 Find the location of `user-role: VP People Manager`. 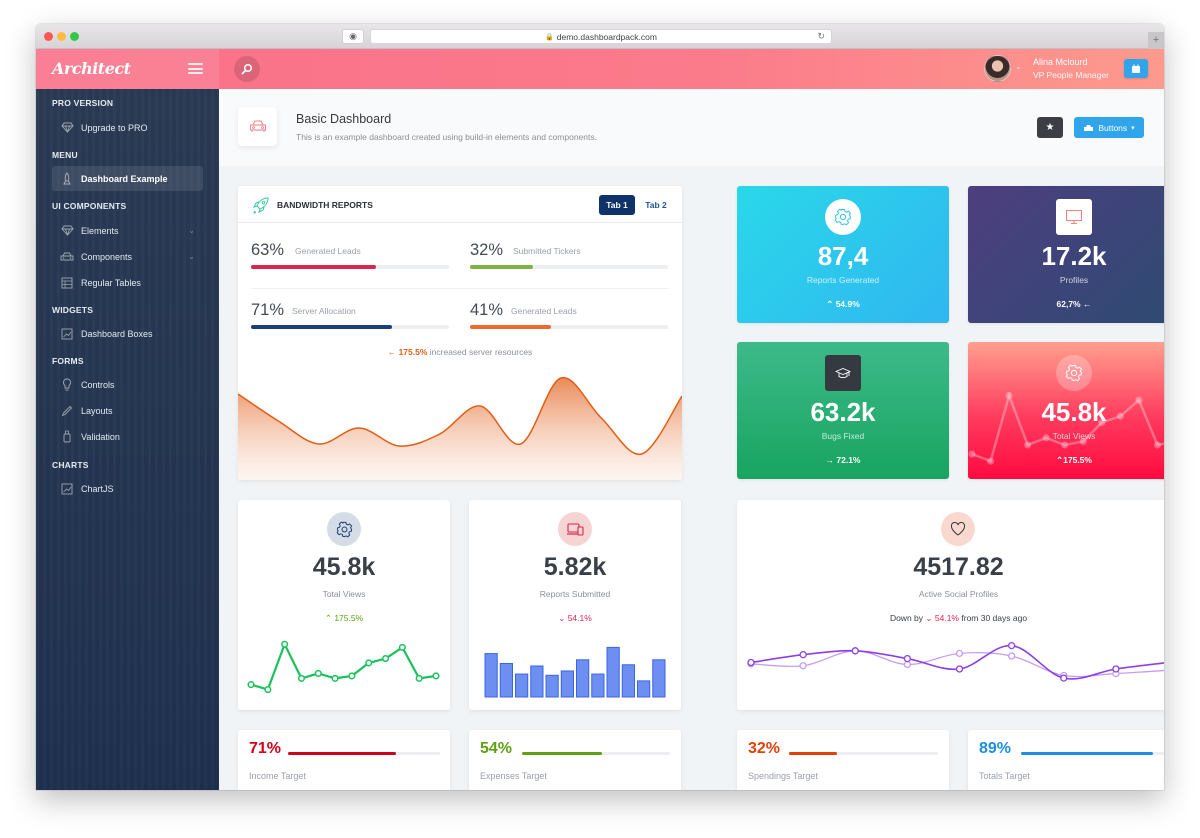

user-role: VP People Manager is located at coordinates (1071, 75).